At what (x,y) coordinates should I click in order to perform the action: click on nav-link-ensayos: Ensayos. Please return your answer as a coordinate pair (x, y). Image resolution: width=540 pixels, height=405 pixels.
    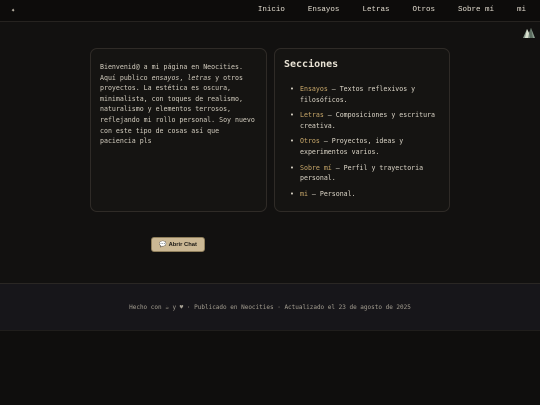
    Looking at the image, I should click on (324, 10).